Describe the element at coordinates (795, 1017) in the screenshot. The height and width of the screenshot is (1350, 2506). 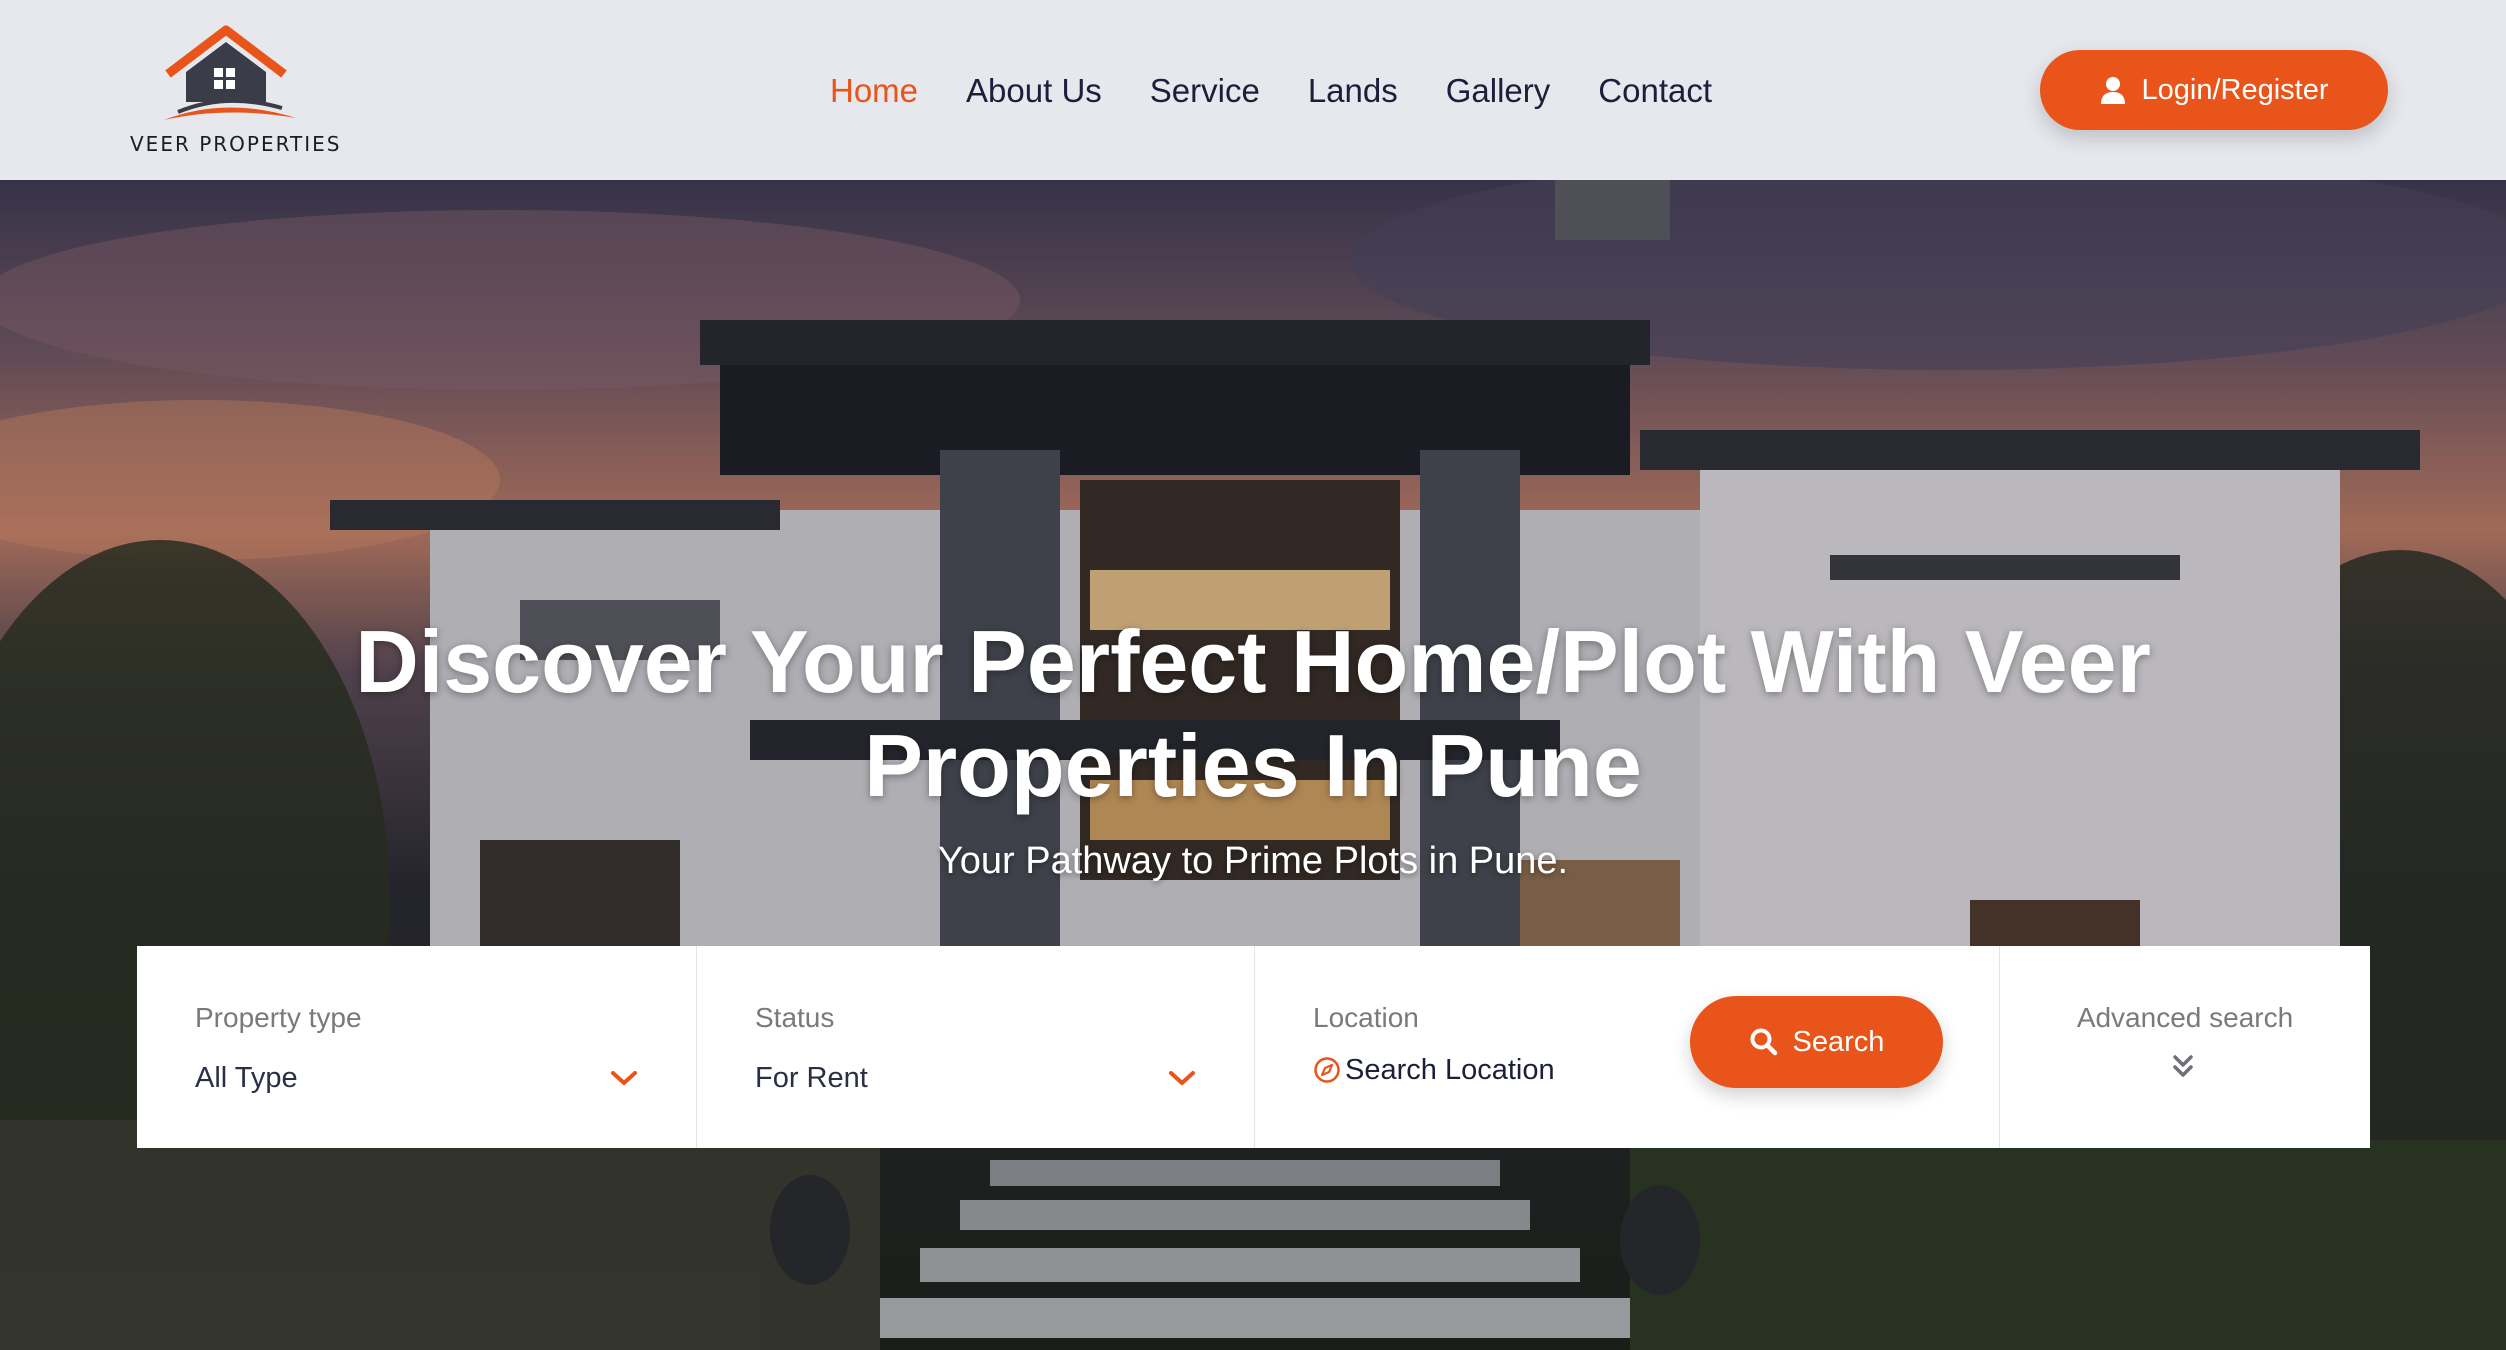
I see `status-label: Status` at that location.